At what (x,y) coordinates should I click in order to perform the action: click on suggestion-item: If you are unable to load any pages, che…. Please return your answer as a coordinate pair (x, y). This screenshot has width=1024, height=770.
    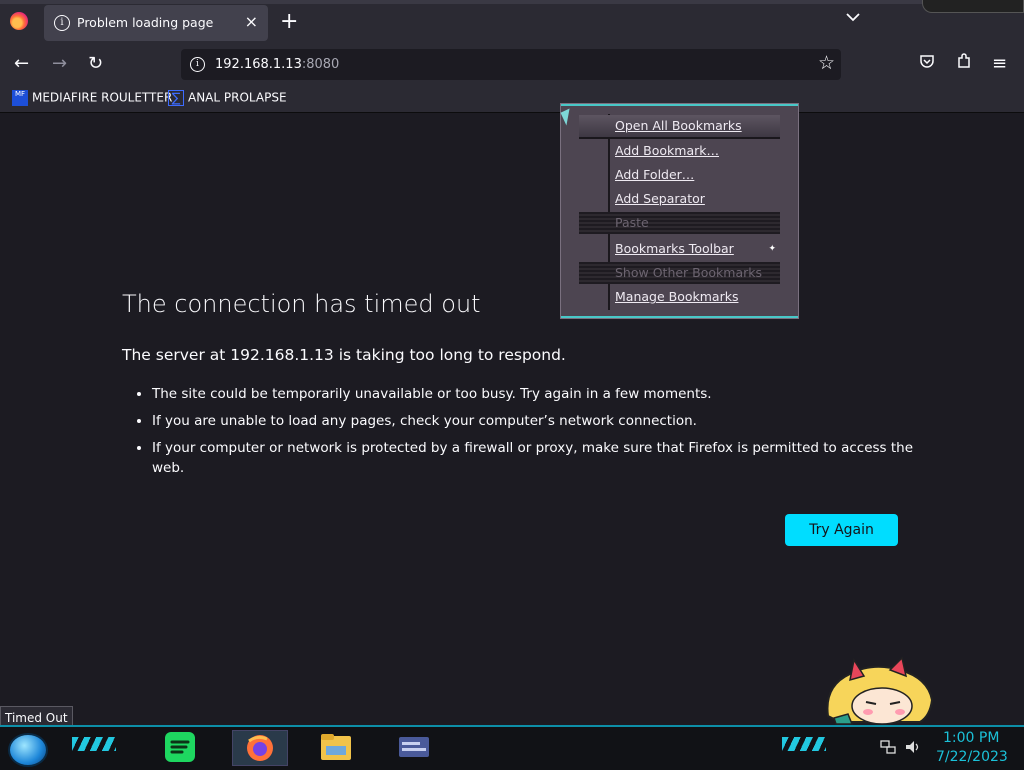
    Looking at the image, I should click on (542, 421).